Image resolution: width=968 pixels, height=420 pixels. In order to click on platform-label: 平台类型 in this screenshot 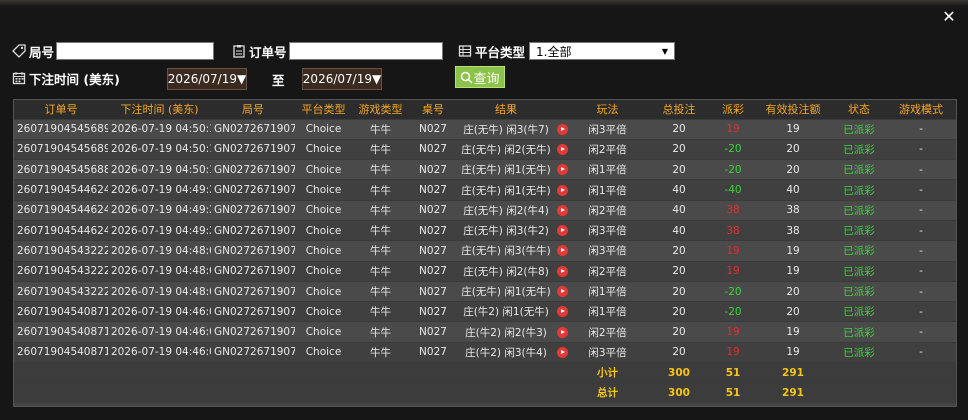, I will do `click(491, 51)`.